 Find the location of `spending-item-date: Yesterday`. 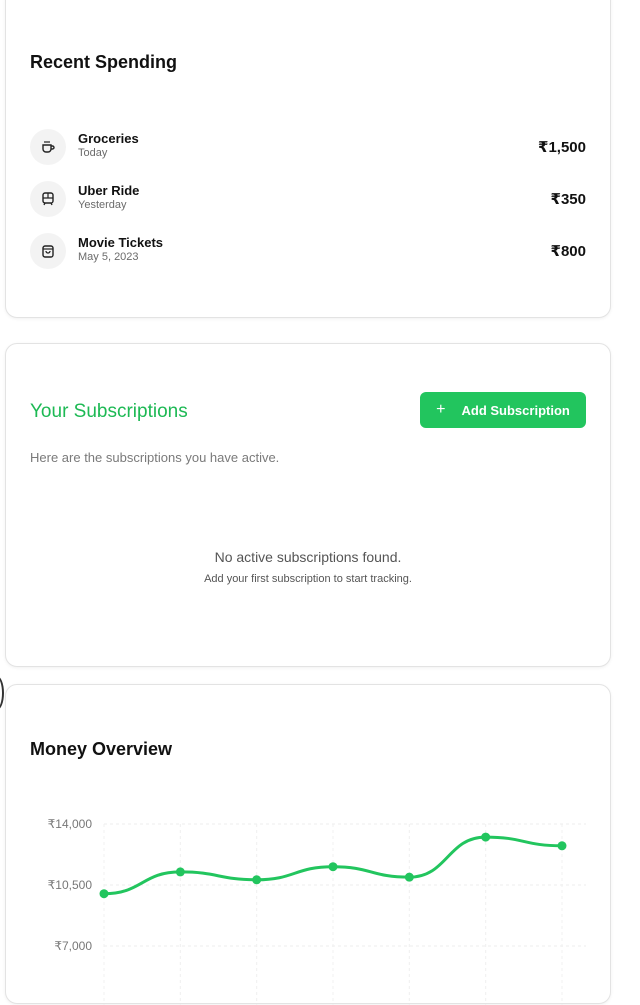

spending-item-date: Yesterday is located at coordinates (102, 205).